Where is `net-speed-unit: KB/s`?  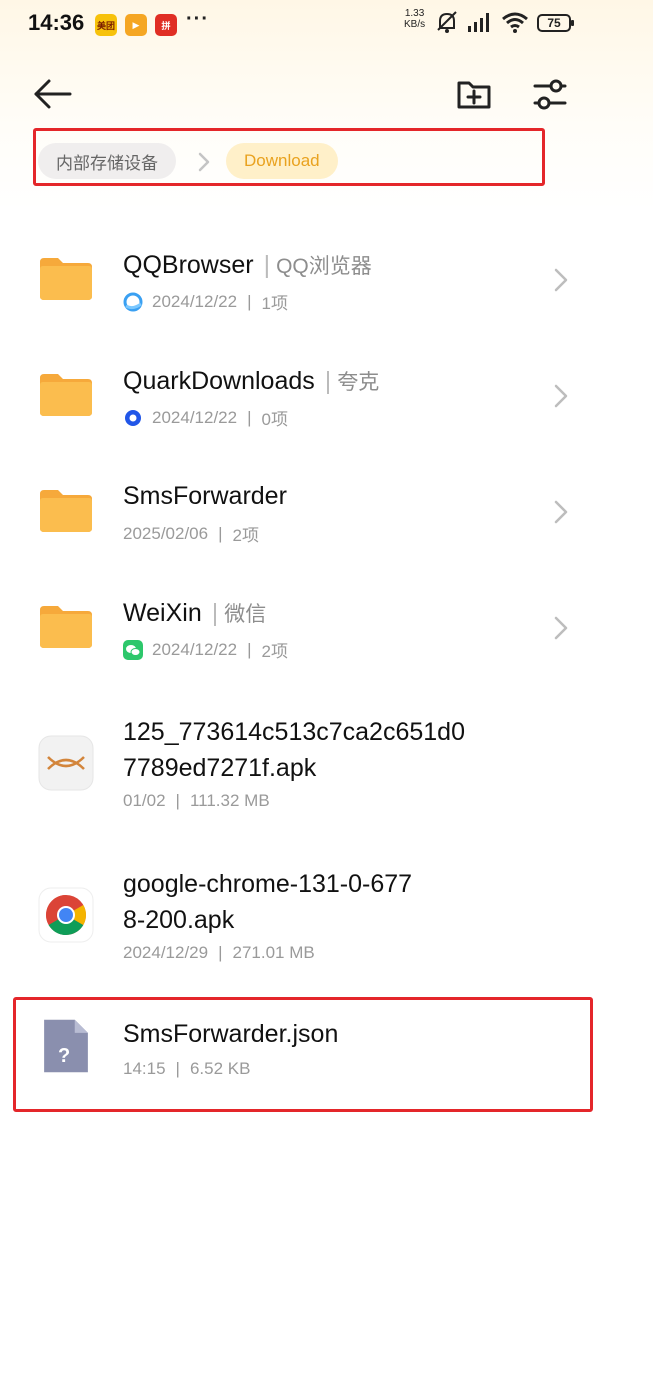 net-speed-unit: KB/s is located at coordinates (415, 24).